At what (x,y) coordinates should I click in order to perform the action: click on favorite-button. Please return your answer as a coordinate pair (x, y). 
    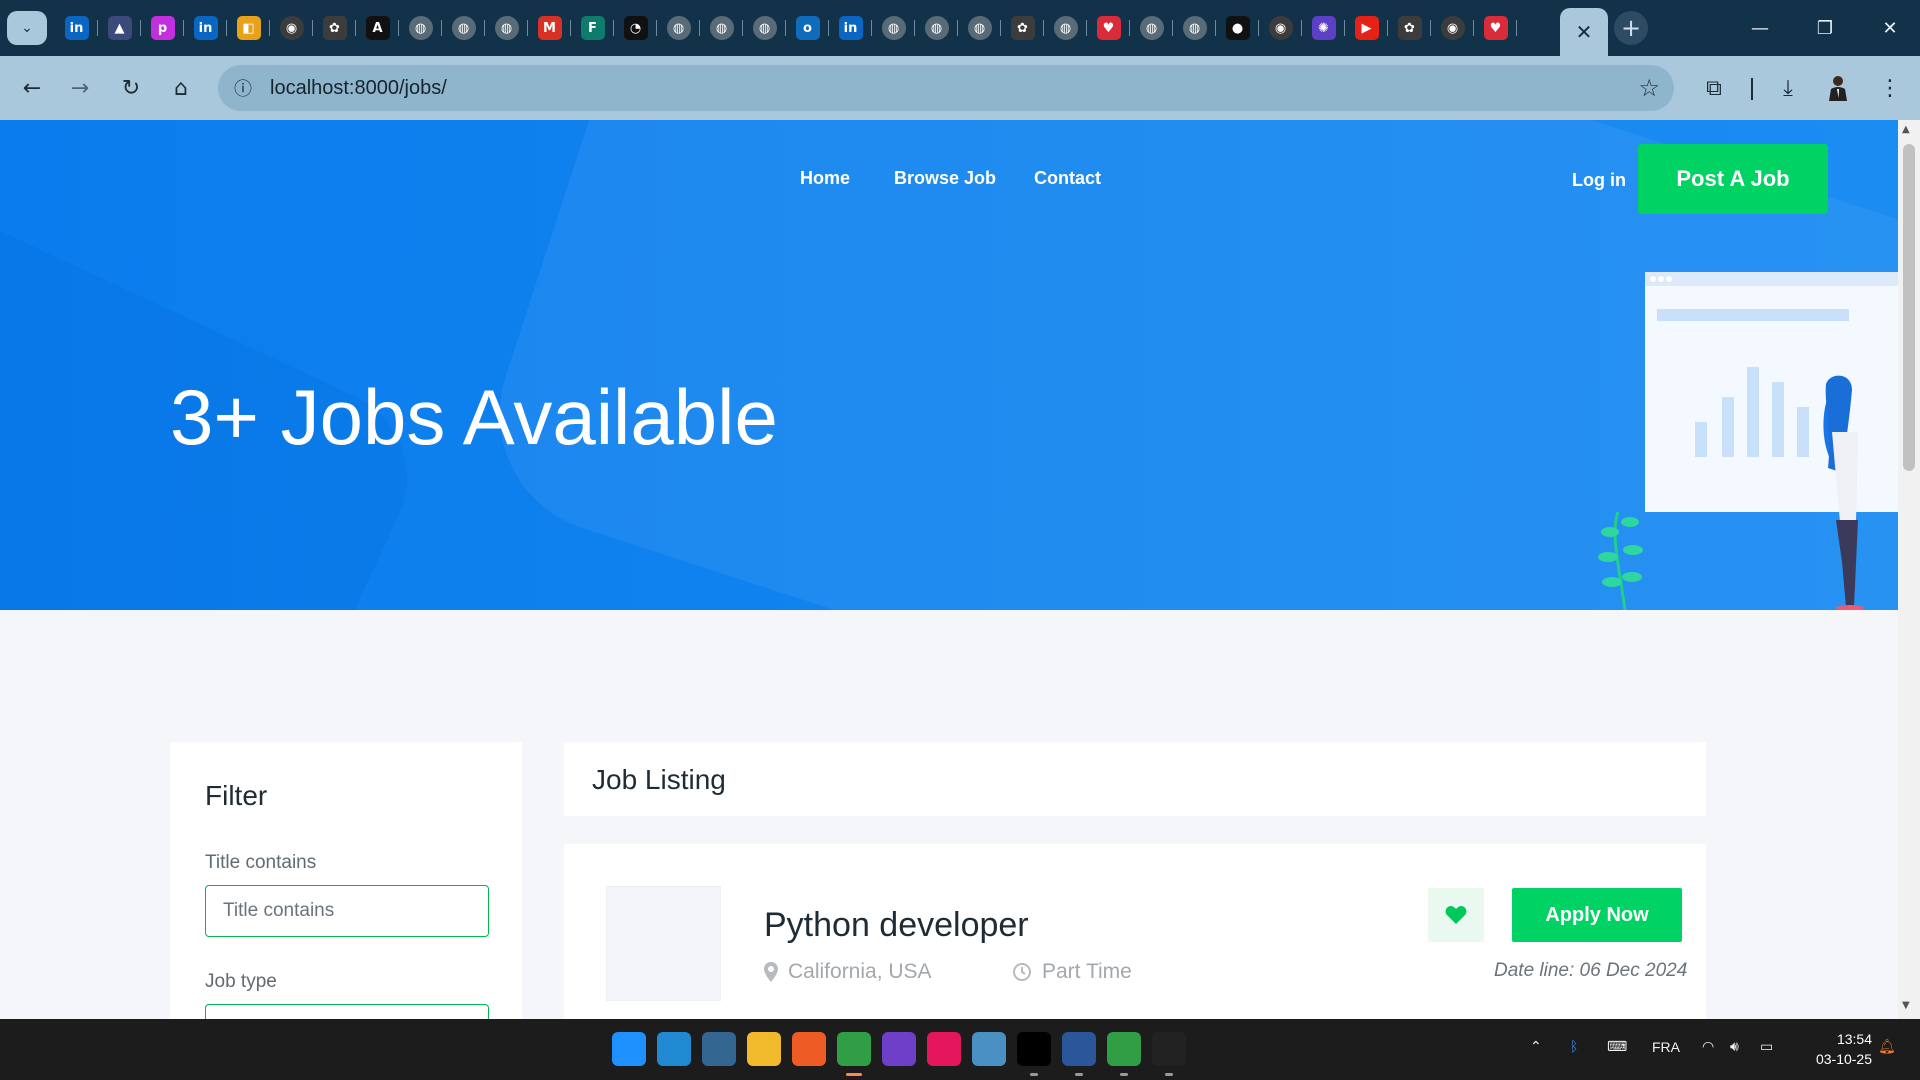
    Looking at the image, I should click on (1456, 915).